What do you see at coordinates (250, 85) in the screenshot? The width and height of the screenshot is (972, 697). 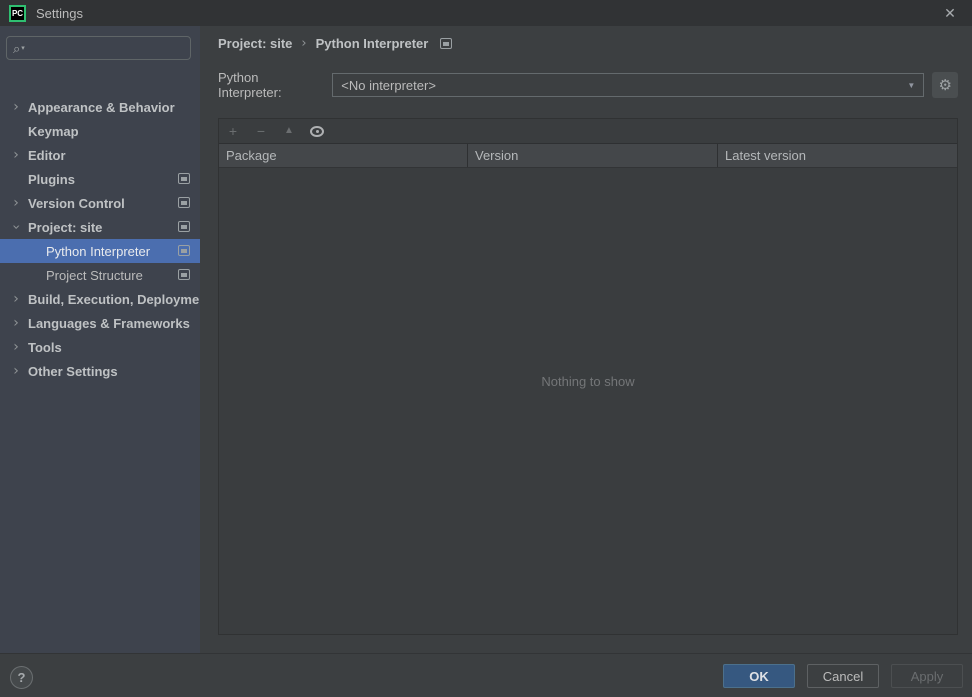 I see `interpreter-label: Python Interpreter:` at bounding box center [250, 85].